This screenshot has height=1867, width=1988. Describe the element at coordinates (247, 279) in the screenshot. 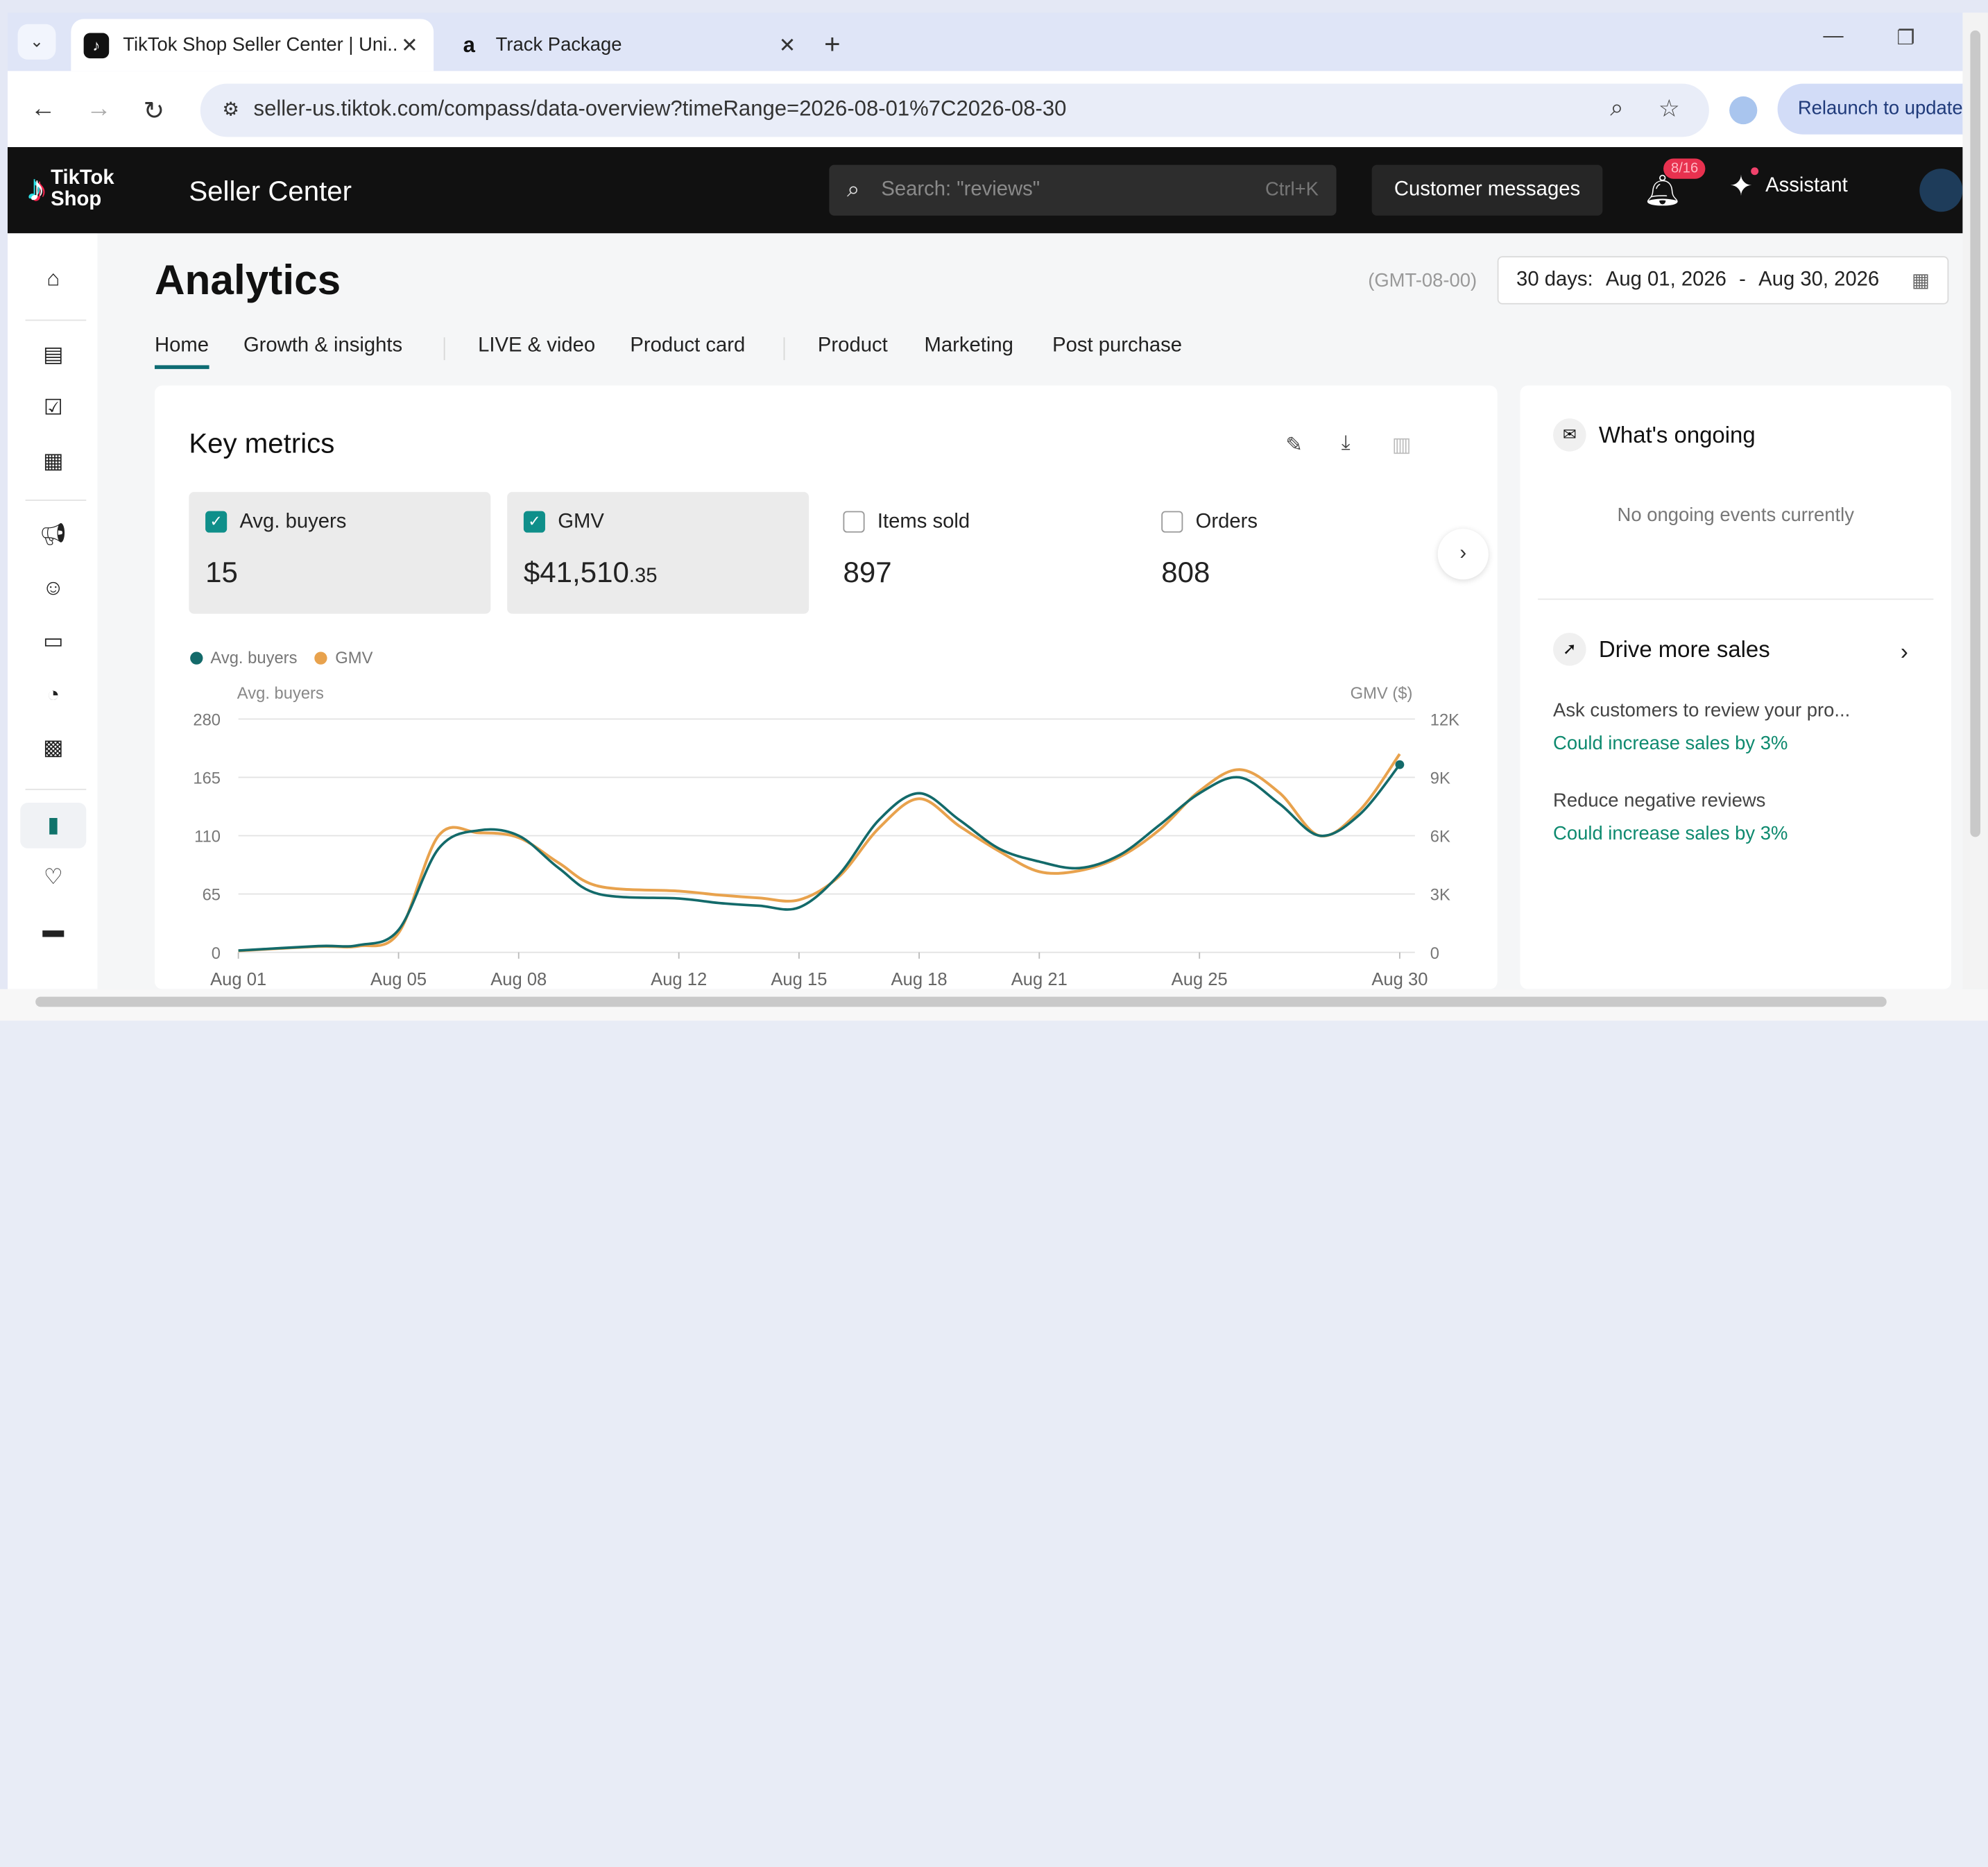

I see `page-title: Analytics` at that location.